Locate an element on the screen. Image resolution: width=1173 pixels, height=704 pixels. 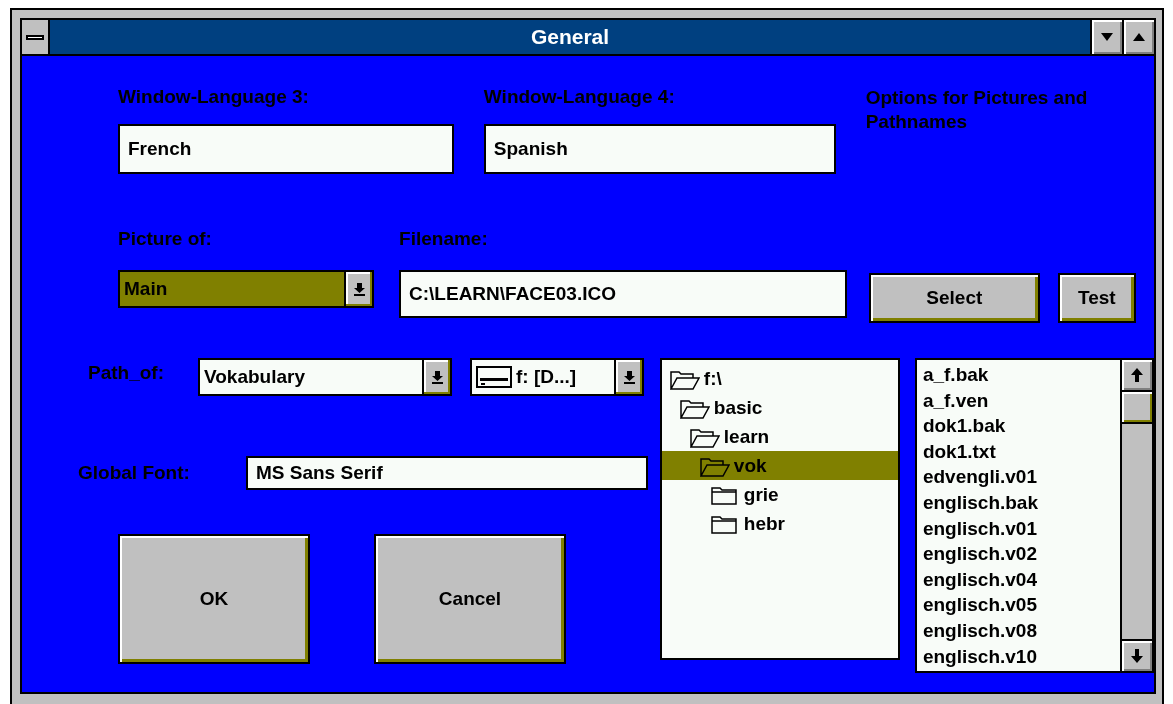
language-field: French is located at coordinates (286, 149).